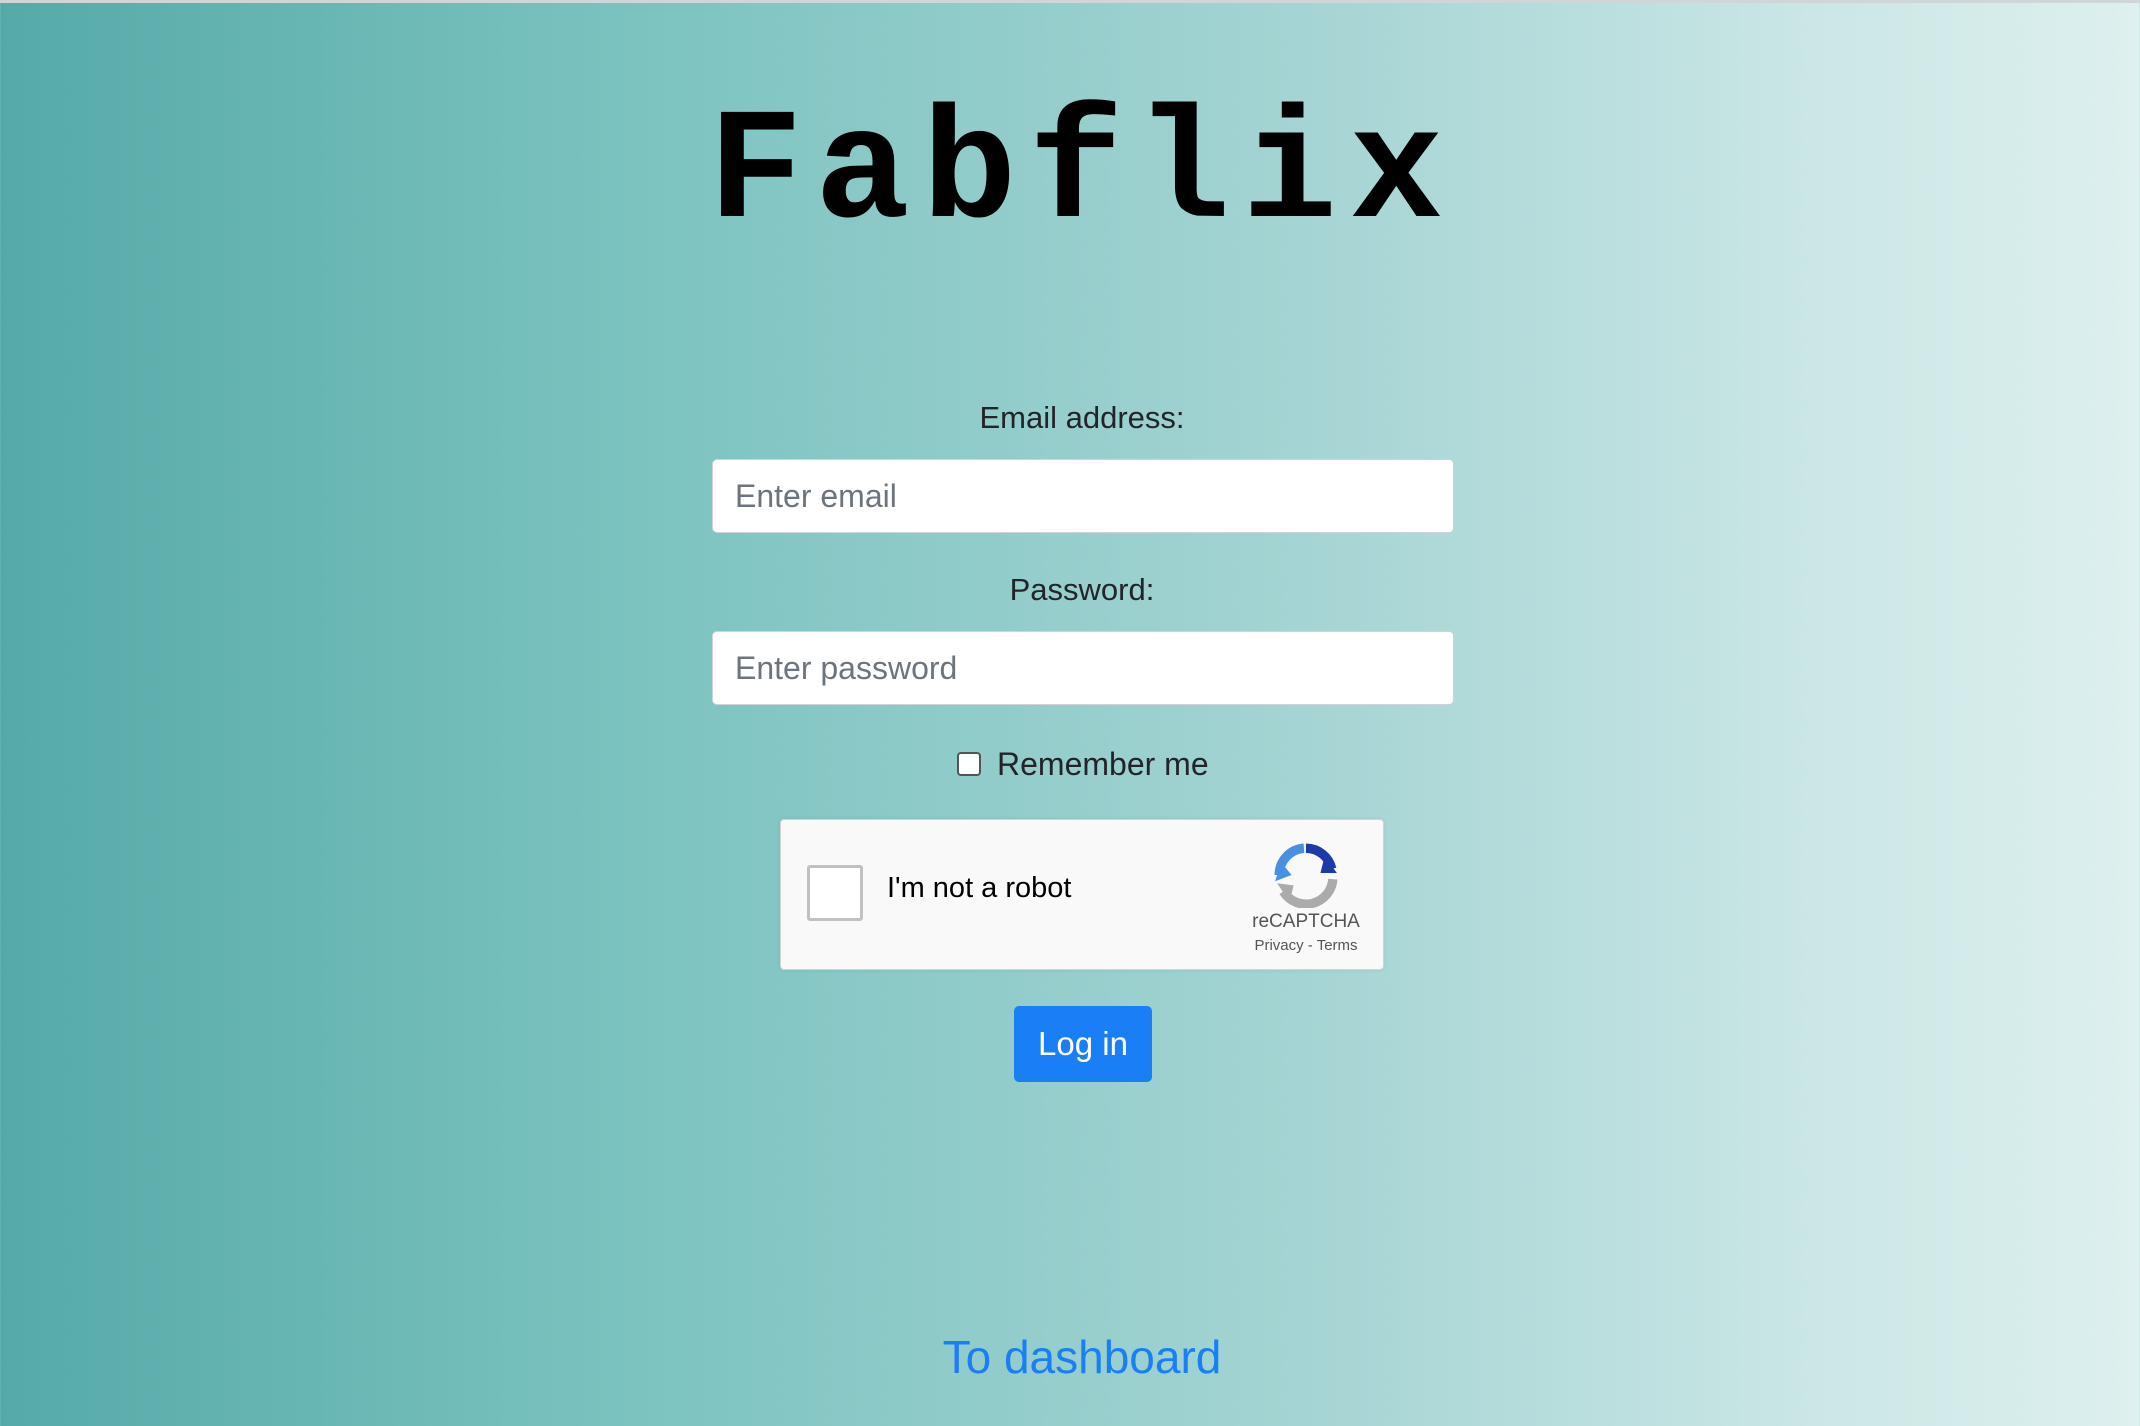 The width and height of the screenshot is (2140, 1426). What do you see at coordinates (1103, 764) in the screenshot?
I see `remember-me-label: Remember me` at bounding box center [1103, 764].